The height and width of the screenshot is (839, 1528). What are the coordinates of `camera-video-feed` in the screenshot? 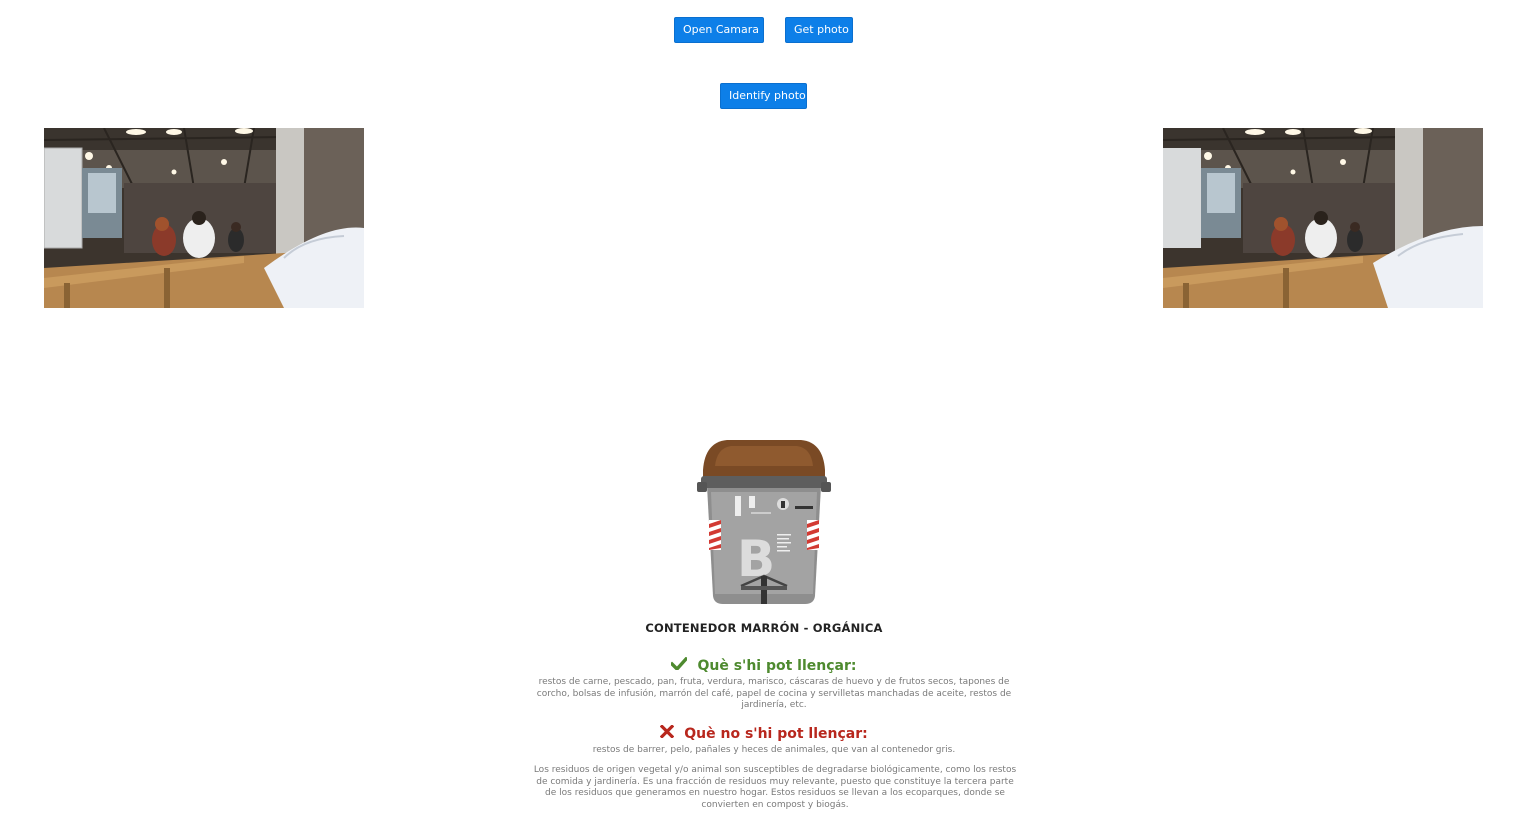 It's located at (204, 218).